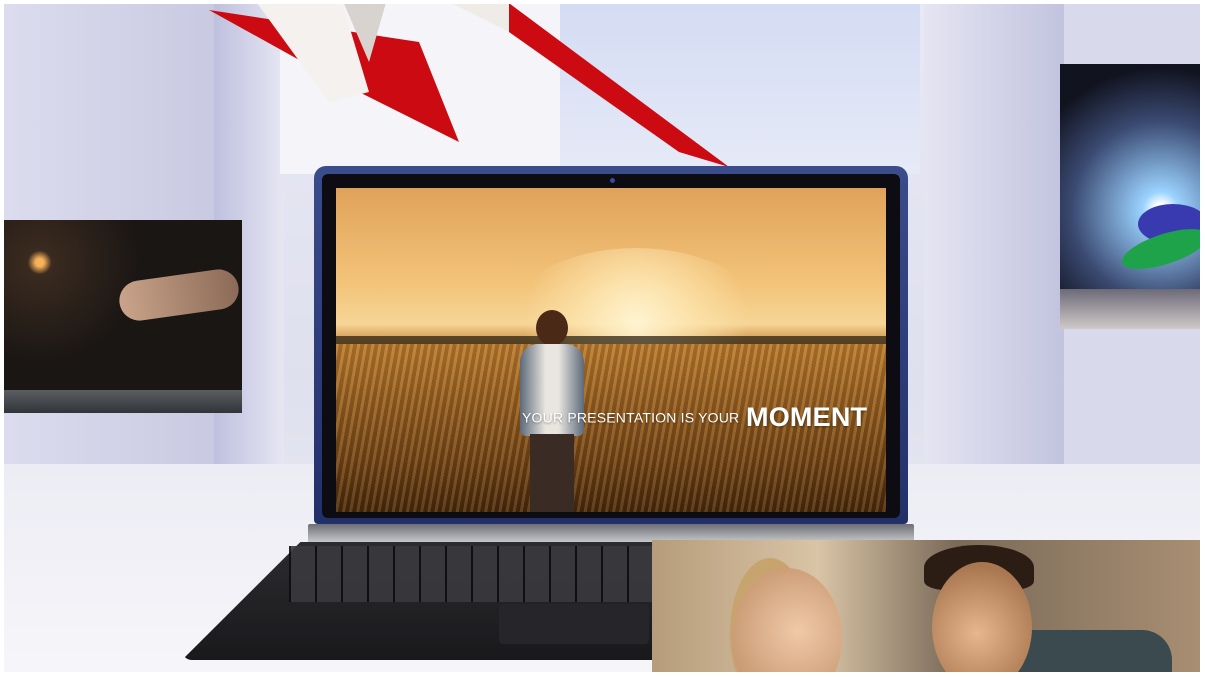 This screenshot has width=1205, height=677. What do you see at coordinates (612, 180) in the screenshot?
I see `webcam-icon` at bounding box center [612, 180].